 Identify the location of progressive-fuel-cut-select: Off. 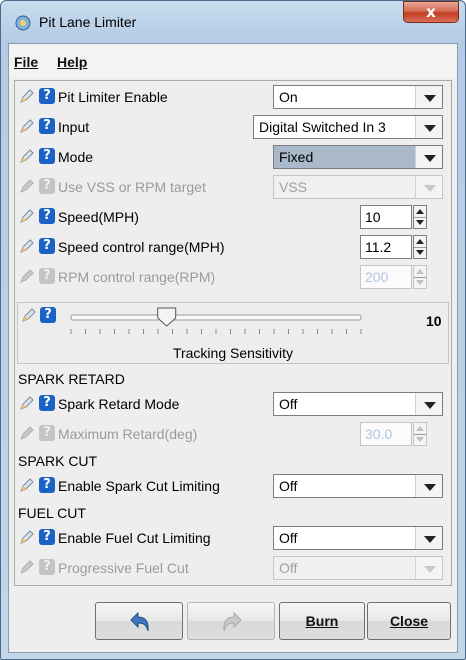
(358, 568).